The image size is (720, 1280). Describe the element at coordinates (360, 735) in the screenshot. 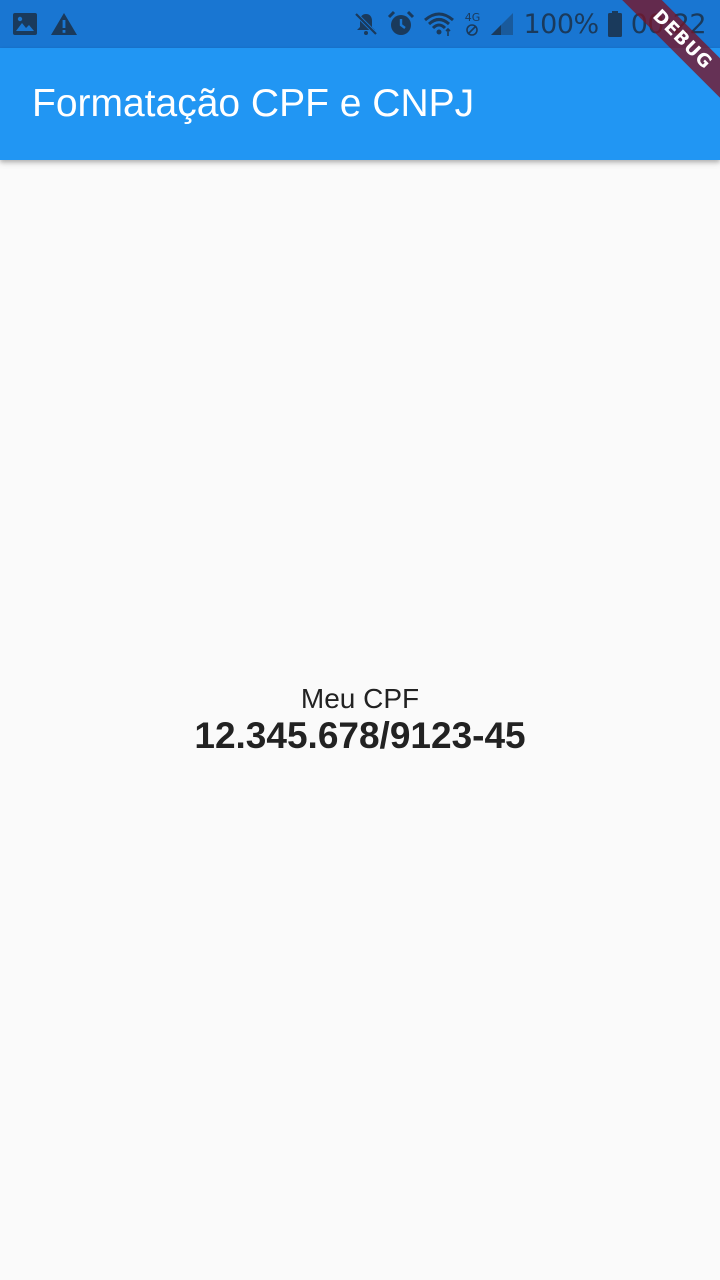

I see `cpf-value: 12.345.678/9123-45` at that location.